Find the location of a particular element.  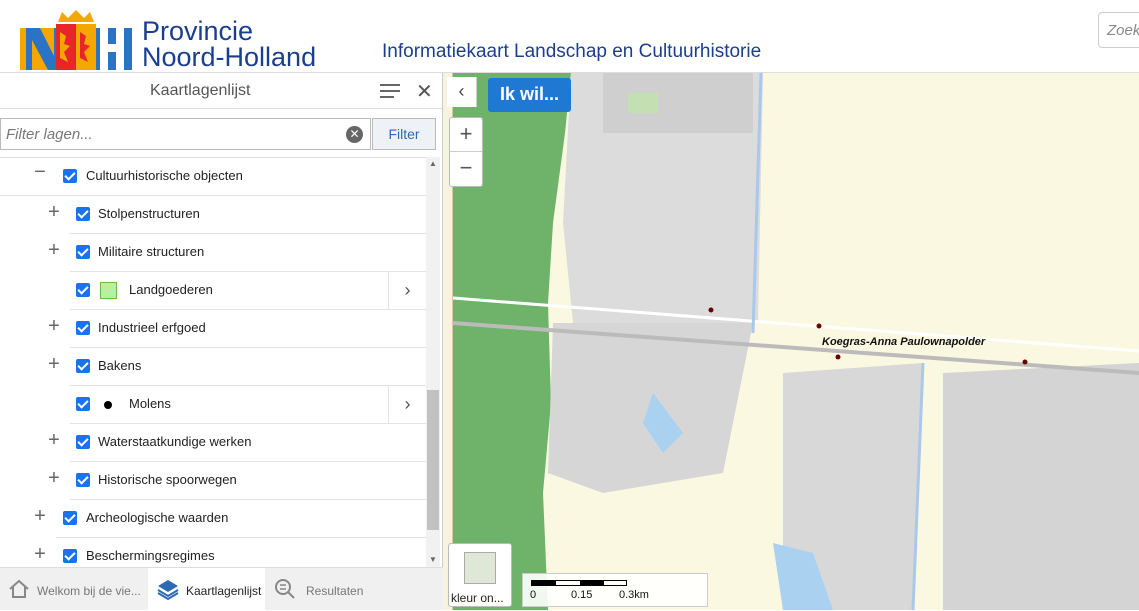

menu-icon is located at coordinates (390, 91).